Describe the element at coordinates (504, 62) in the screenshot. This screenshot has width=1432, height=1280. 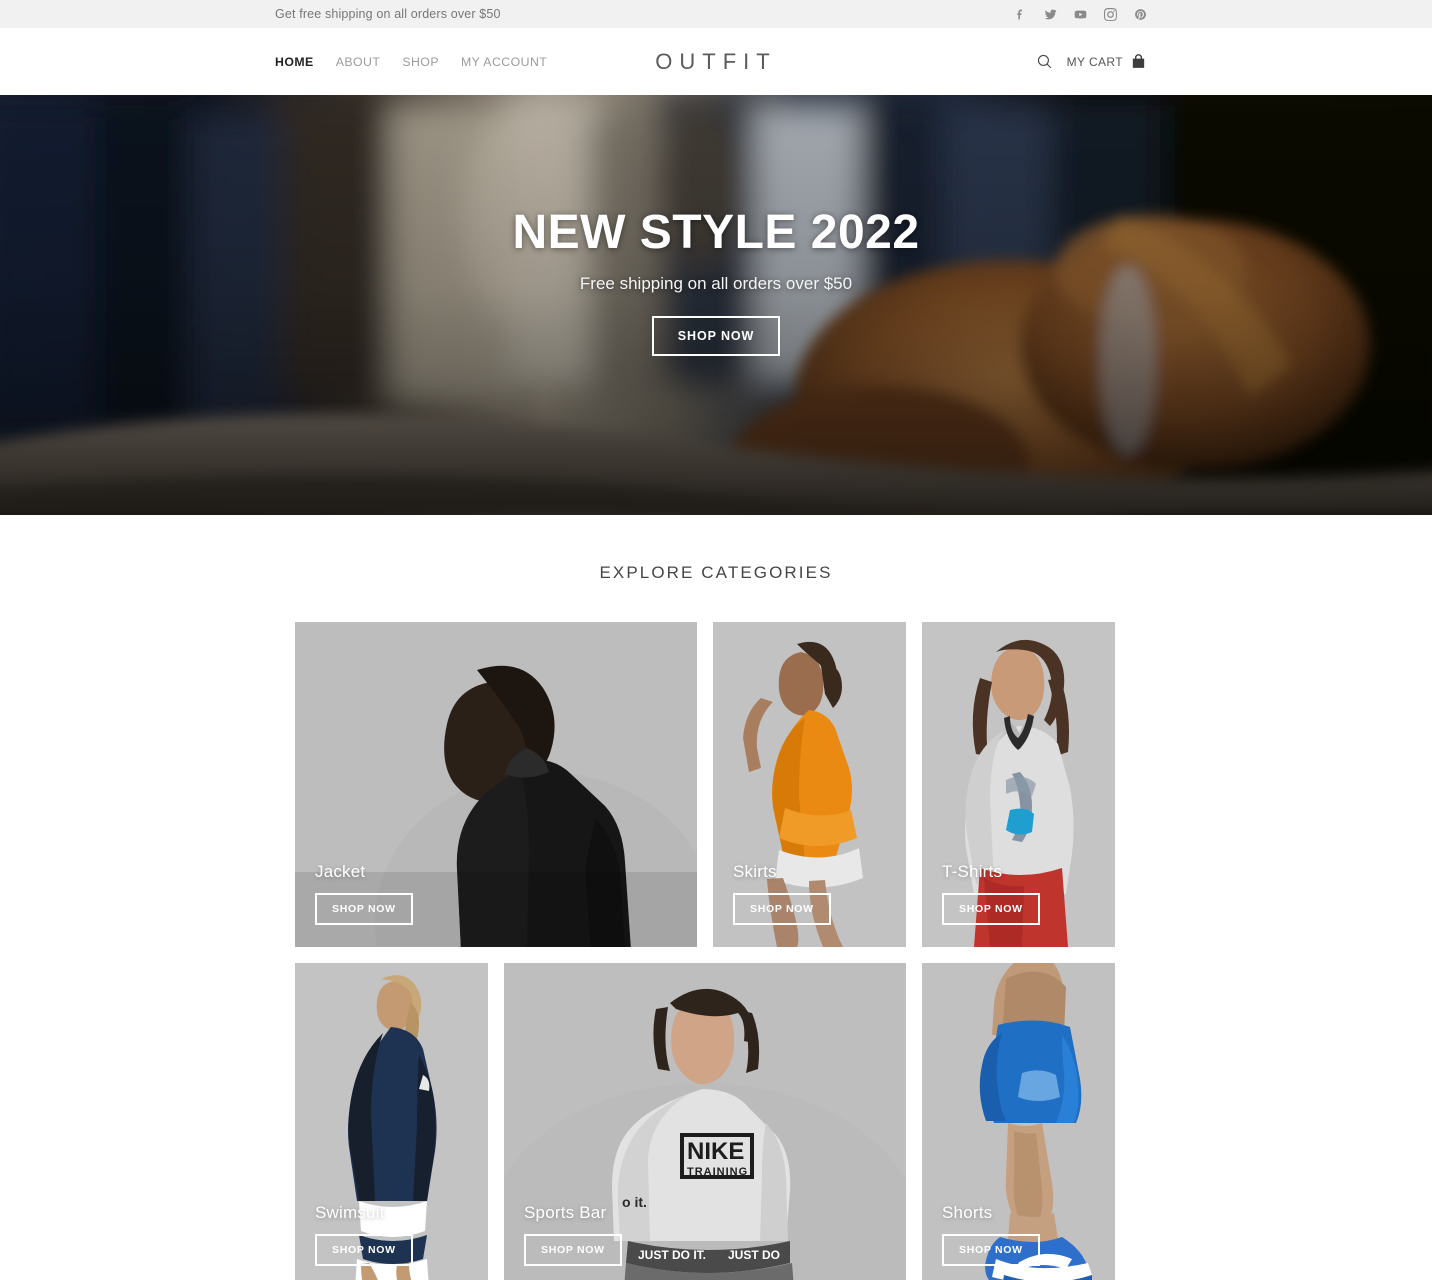
I see `nav-item-my-account: MY ACCOUNT` at that location.